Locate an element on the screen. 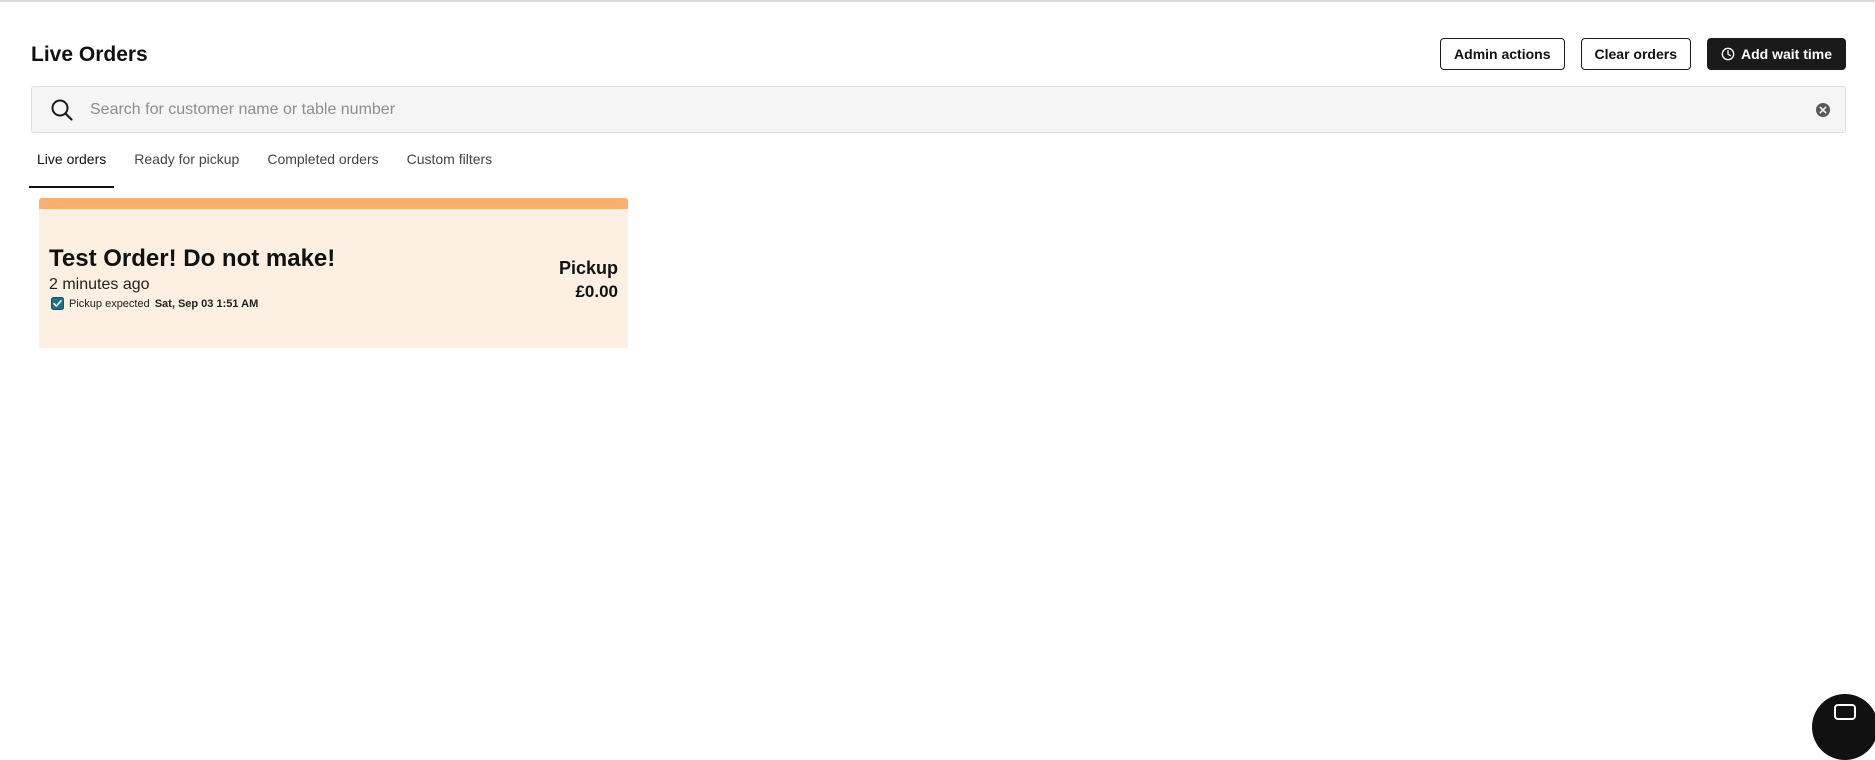  tab-completed-orders: Completed orders is located at coordinates (322, 164).